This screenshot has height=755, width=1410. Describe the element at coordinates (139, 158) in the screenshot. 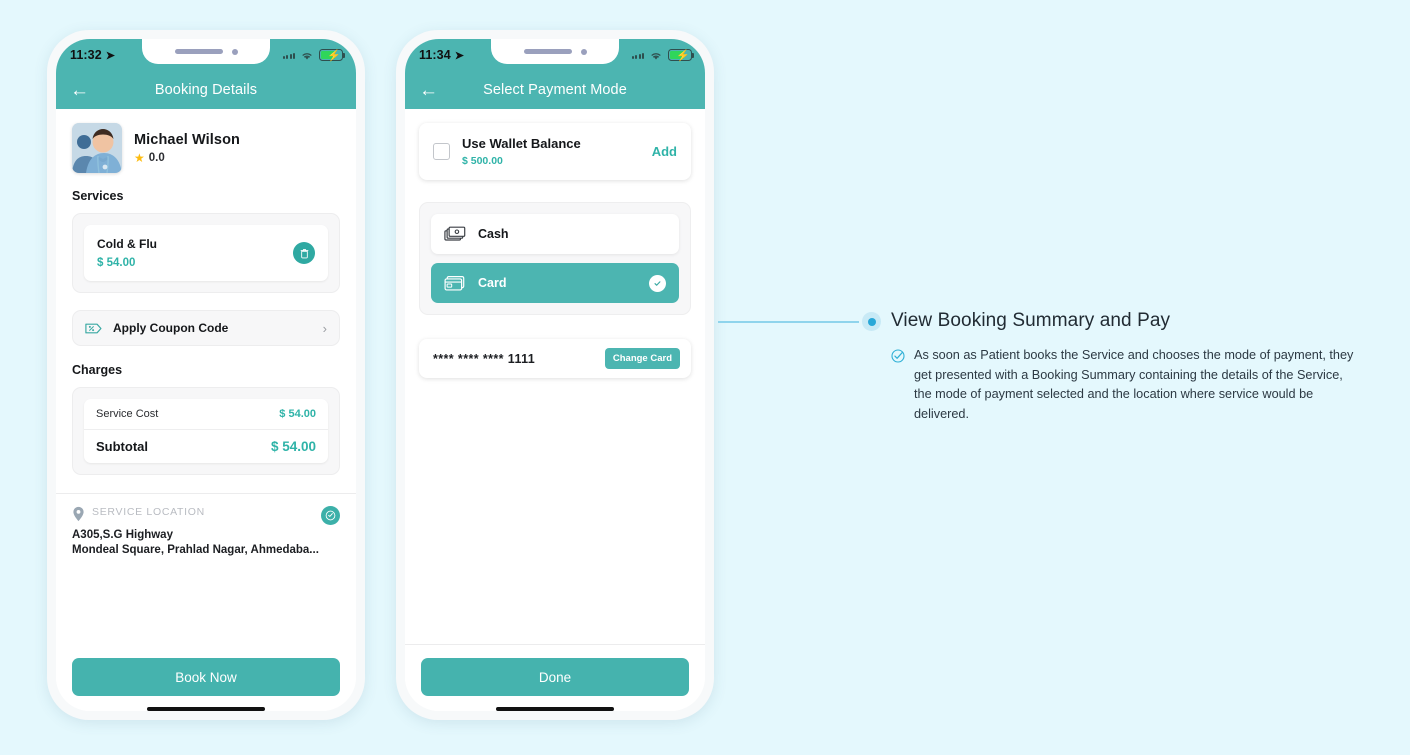

I see `star-icon: ★` at that location.